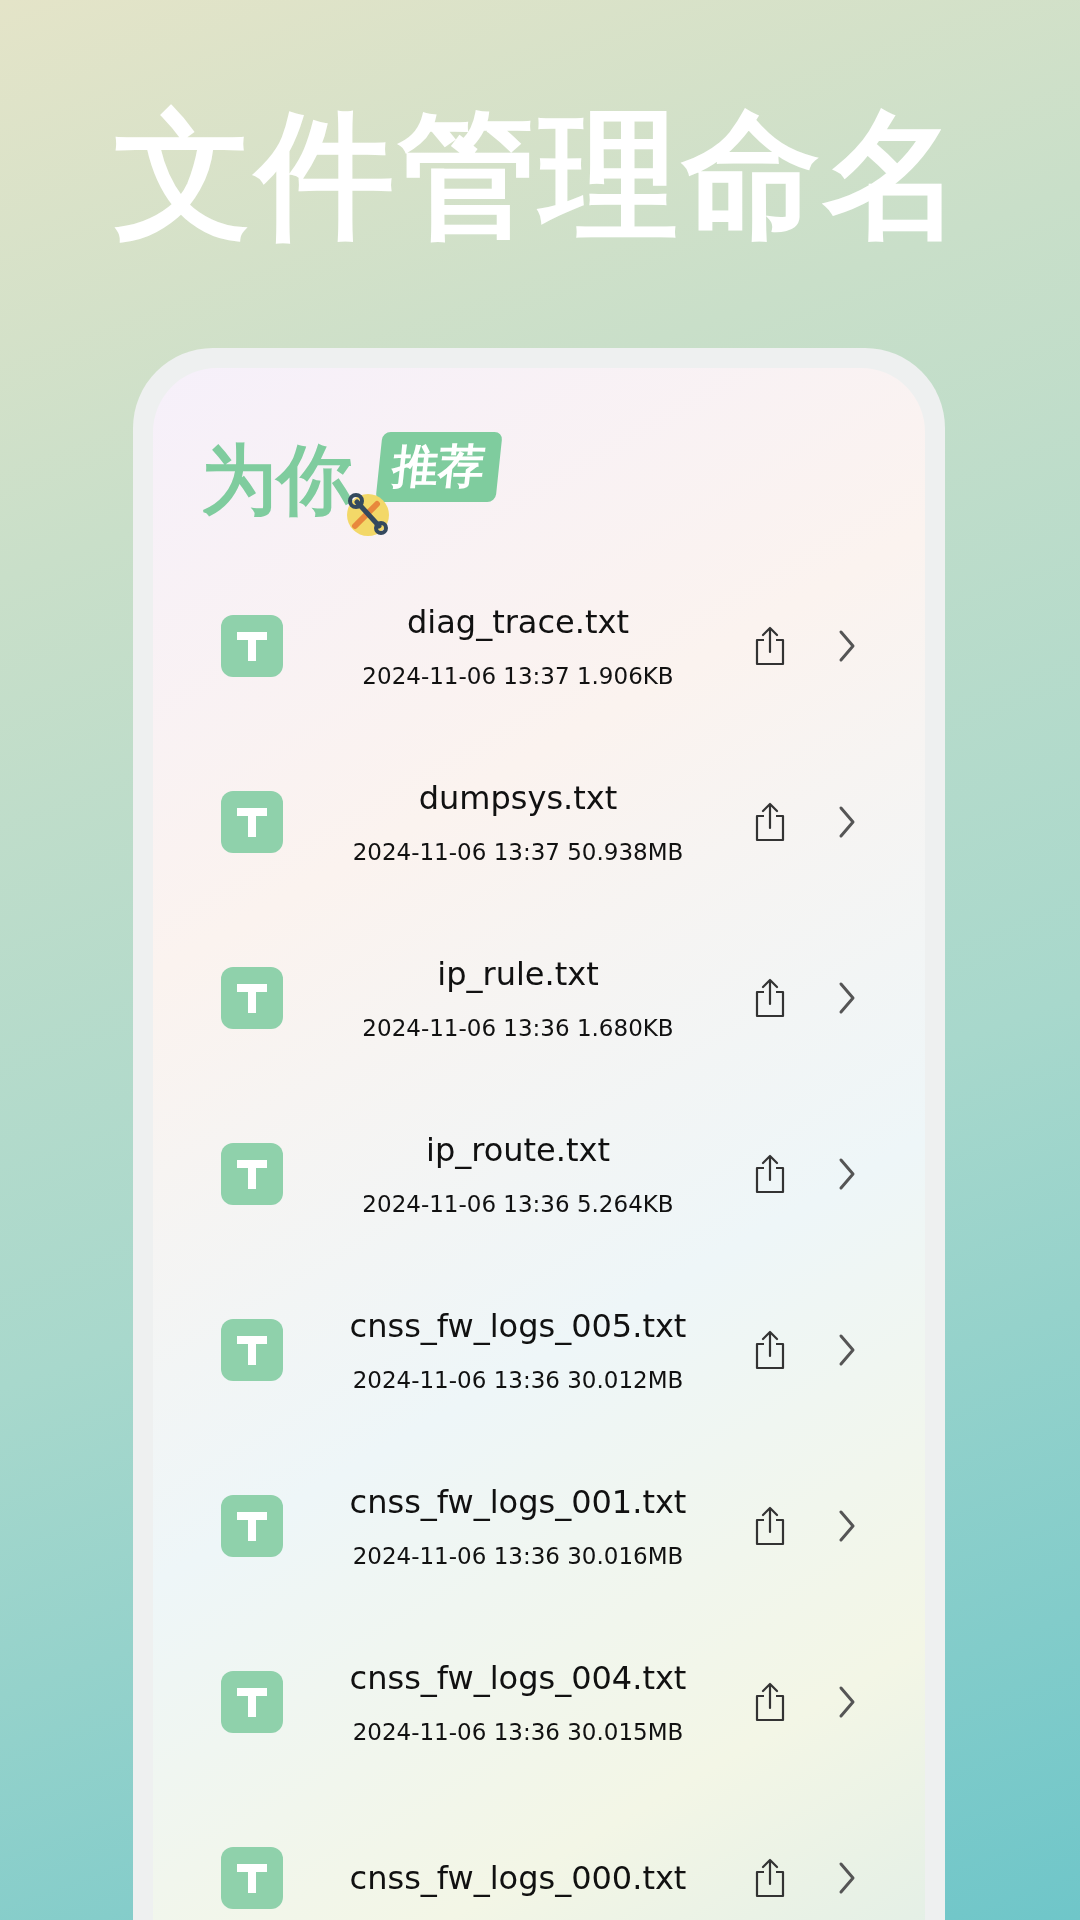 This screenshot has width=1080, height=1920. What do you see at coordinates (518, 1731) in the screenshot?
I see `file-meta: 2024-11-06 13:36 30.015MB` at bounding box center [518, 1731].